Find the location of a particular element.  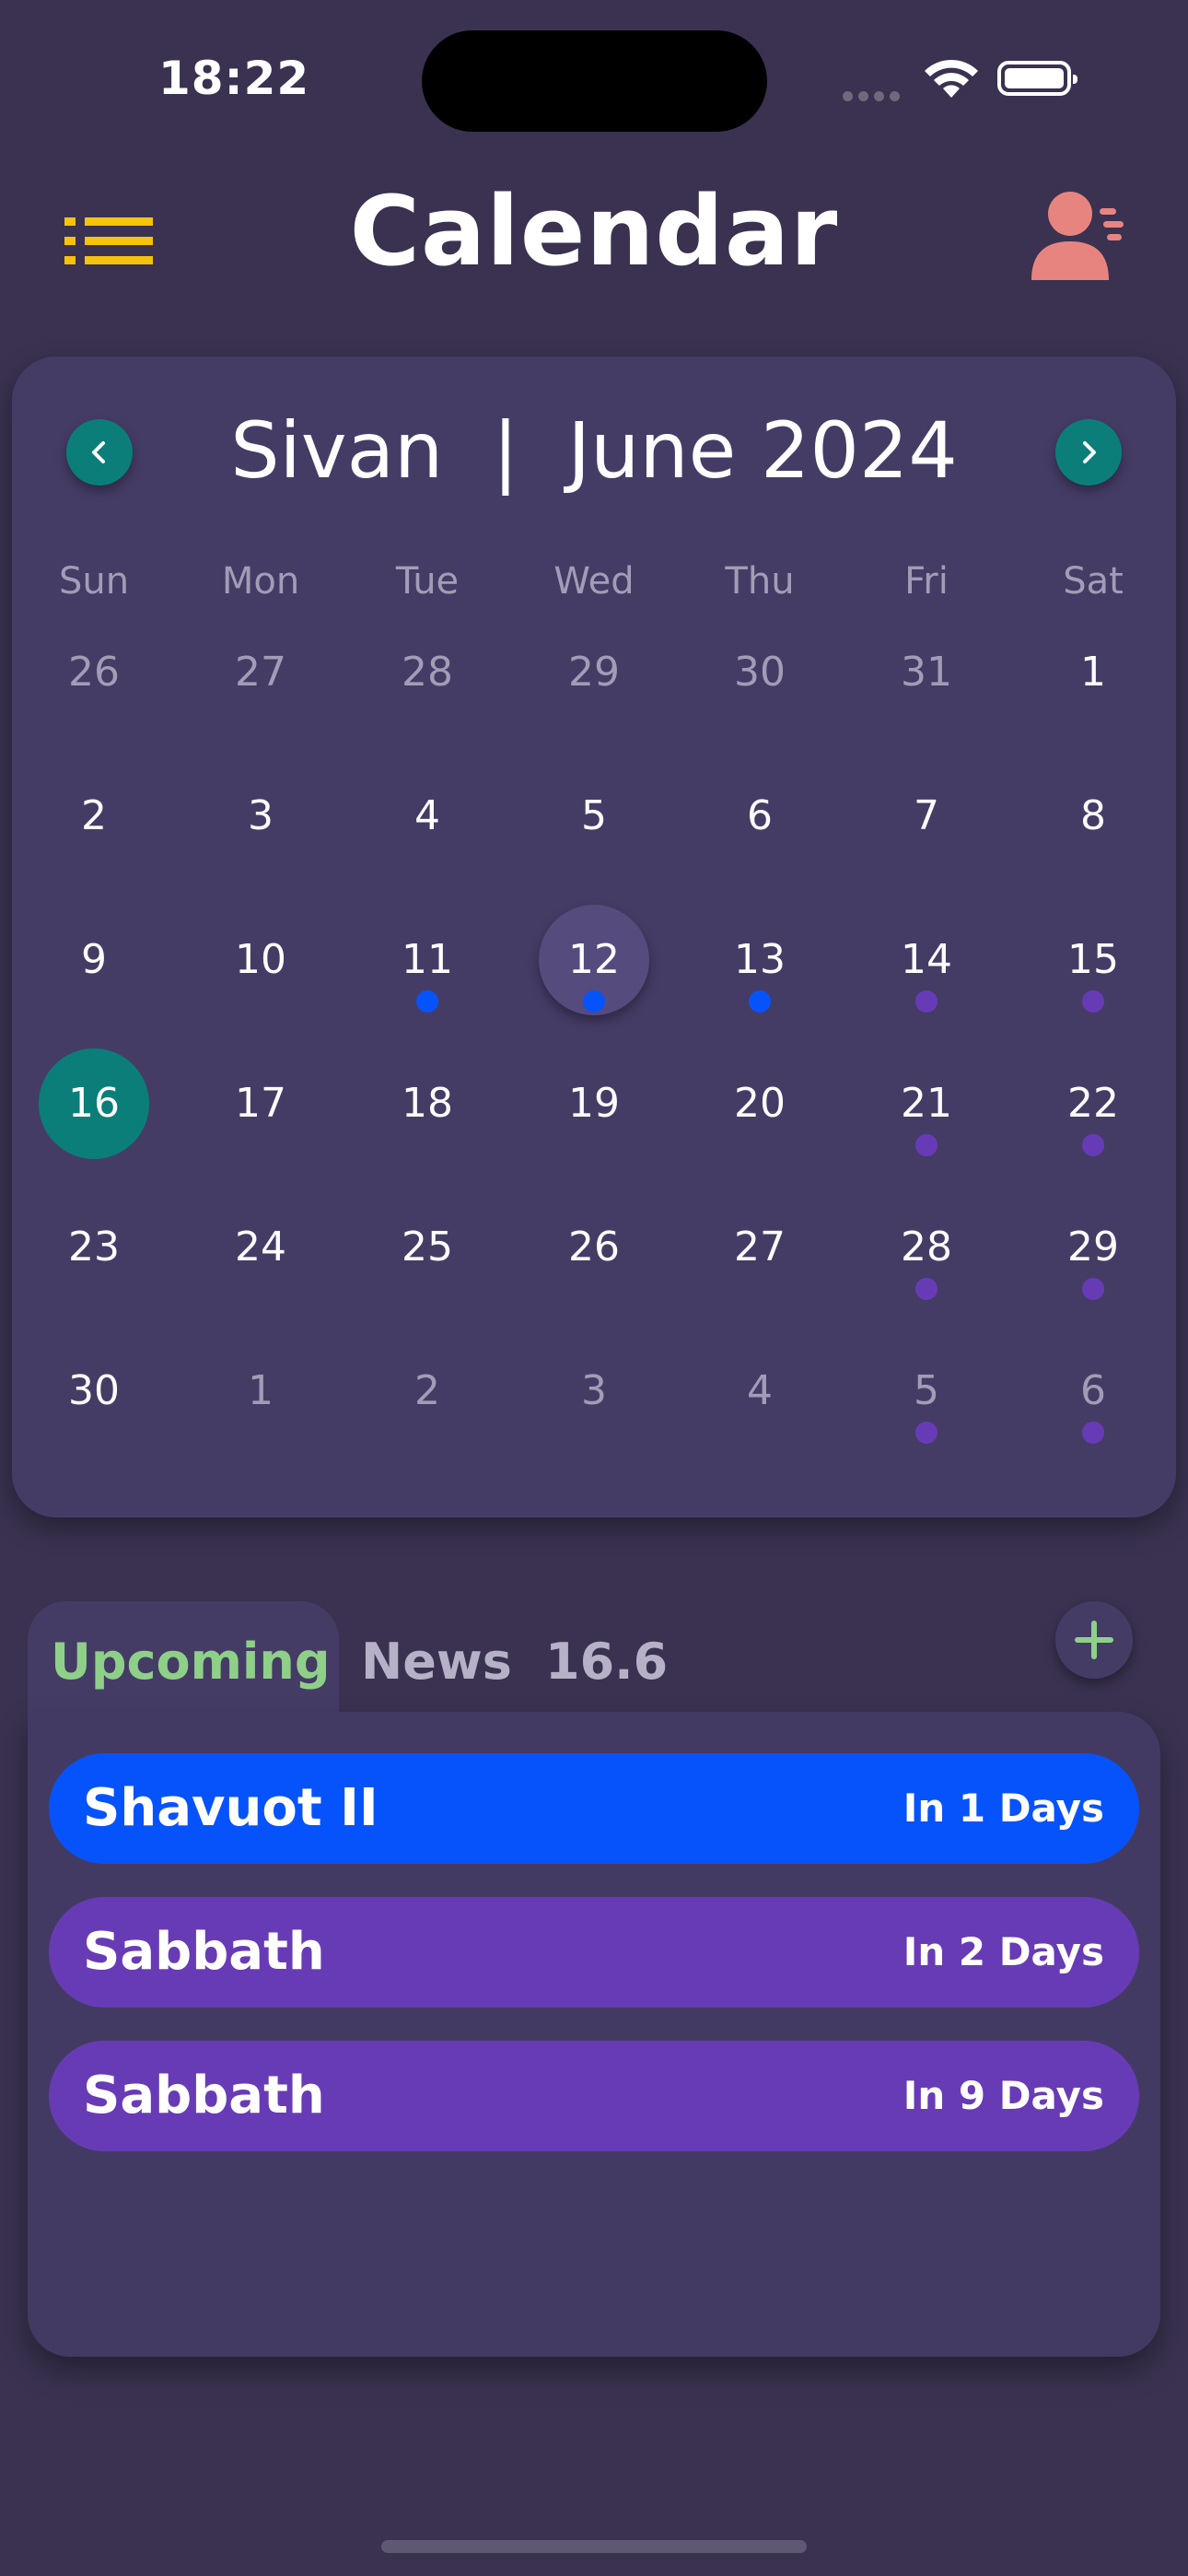

calendar-day: 9 is located at coordinates (94, 960).